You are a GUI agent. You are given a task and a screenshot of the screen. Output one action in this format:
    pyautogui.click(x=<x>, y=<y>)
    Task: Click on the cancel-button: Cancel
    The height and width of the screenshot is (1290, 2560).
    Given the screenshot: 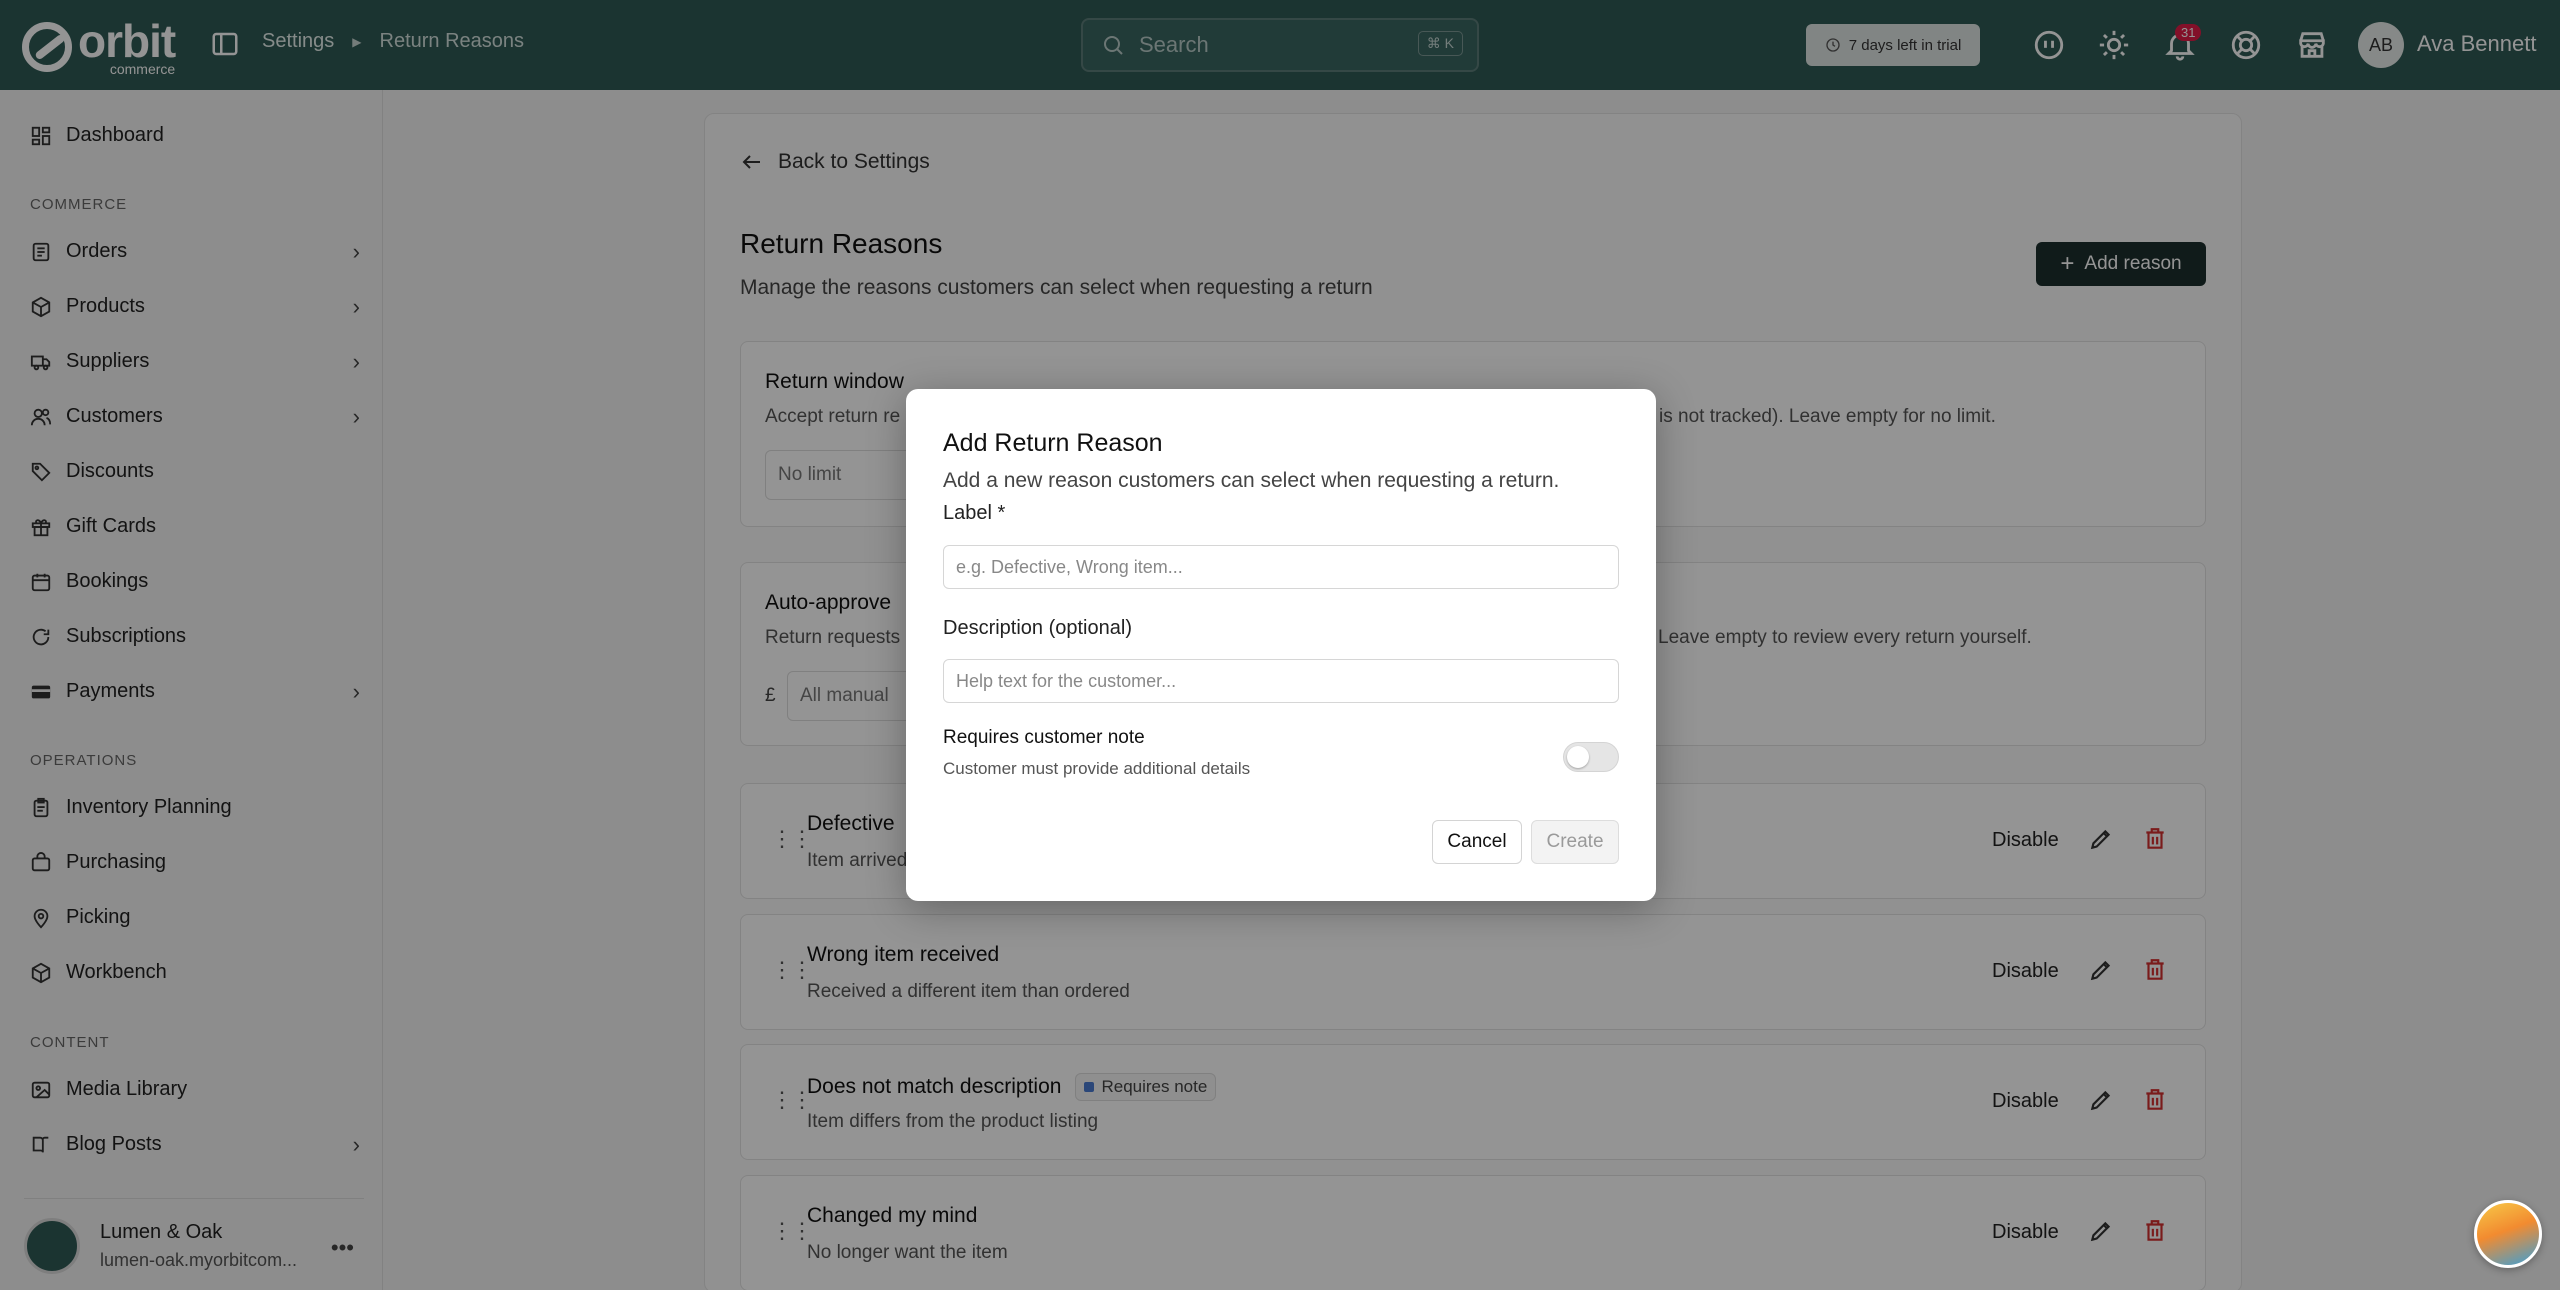 What is the action you would take?
    pyautogui.click(x=1477, y=842)
    